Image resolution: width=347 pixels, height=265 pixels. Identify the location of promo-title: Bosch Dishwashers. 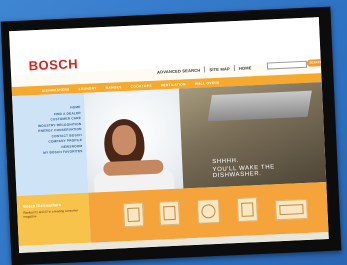
(42, 205).